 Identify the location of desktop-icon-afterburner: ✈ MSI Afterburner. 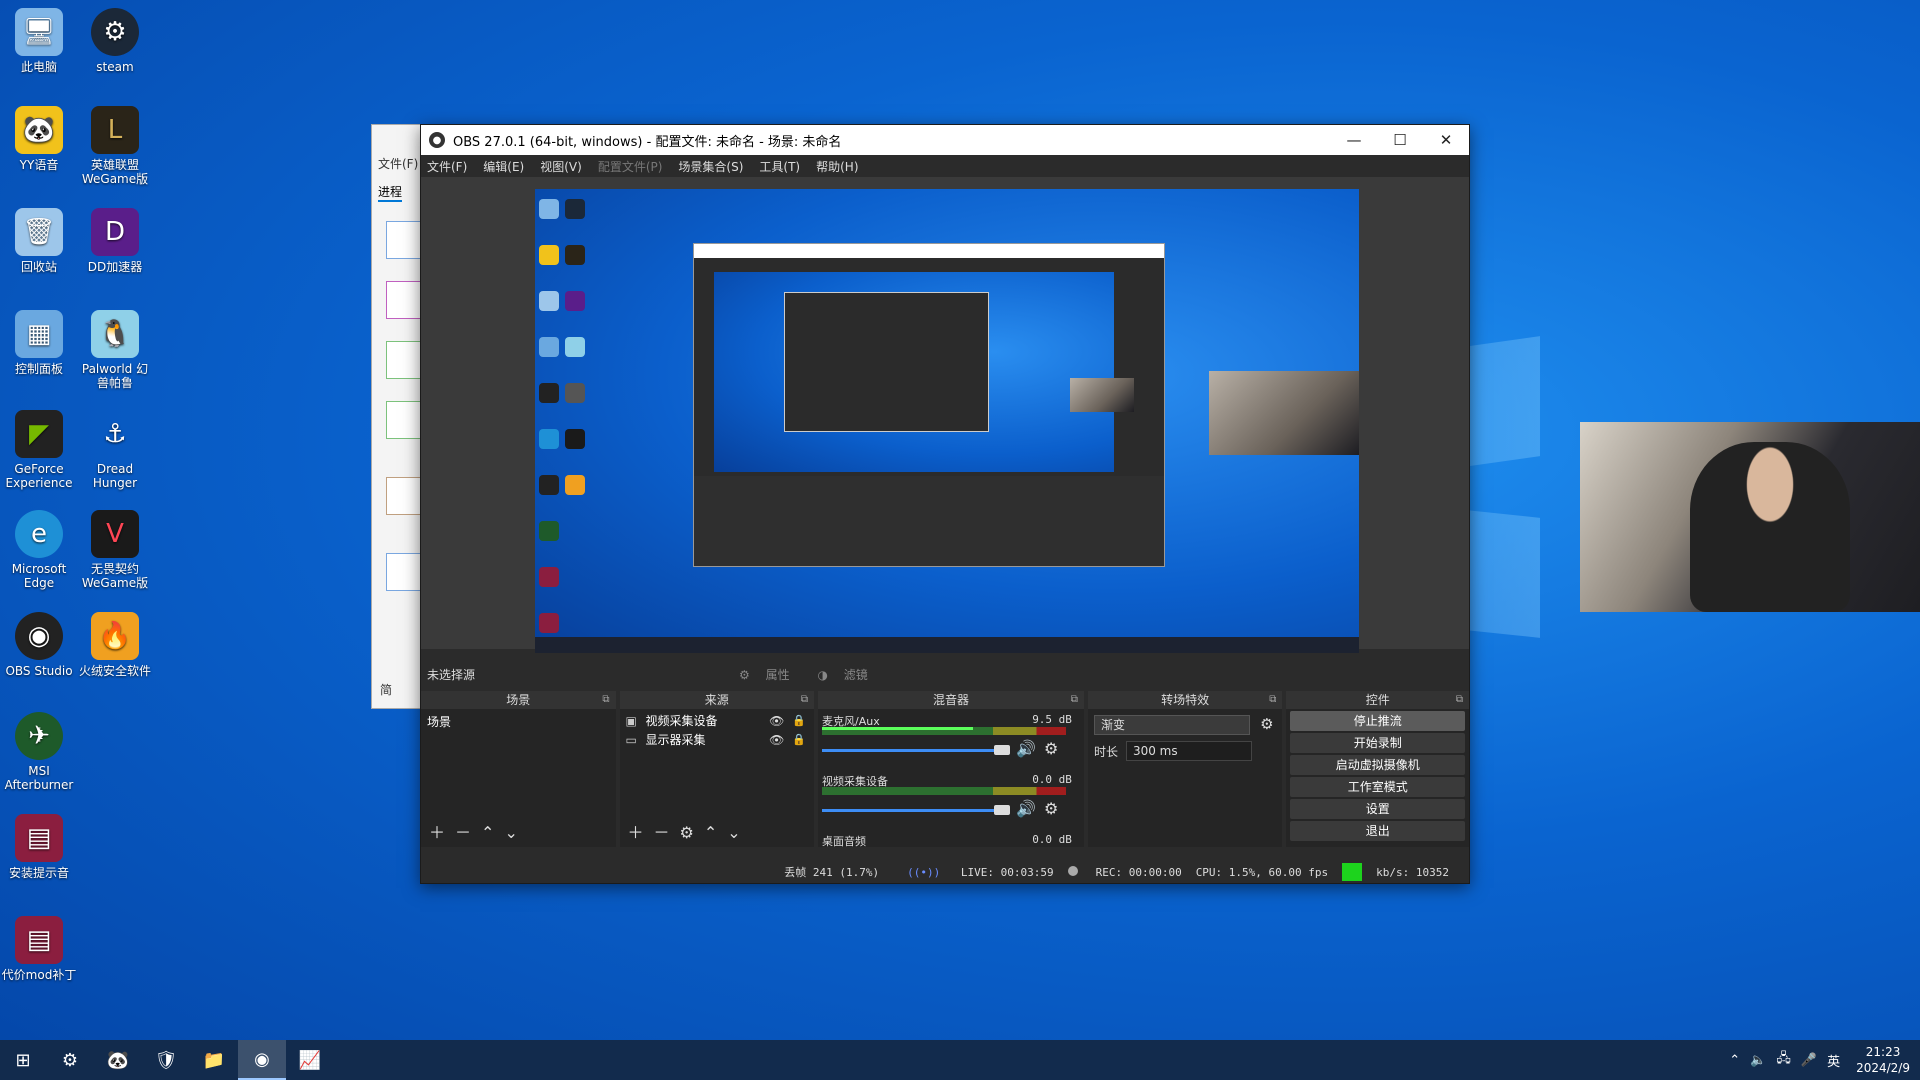
(39, 752).